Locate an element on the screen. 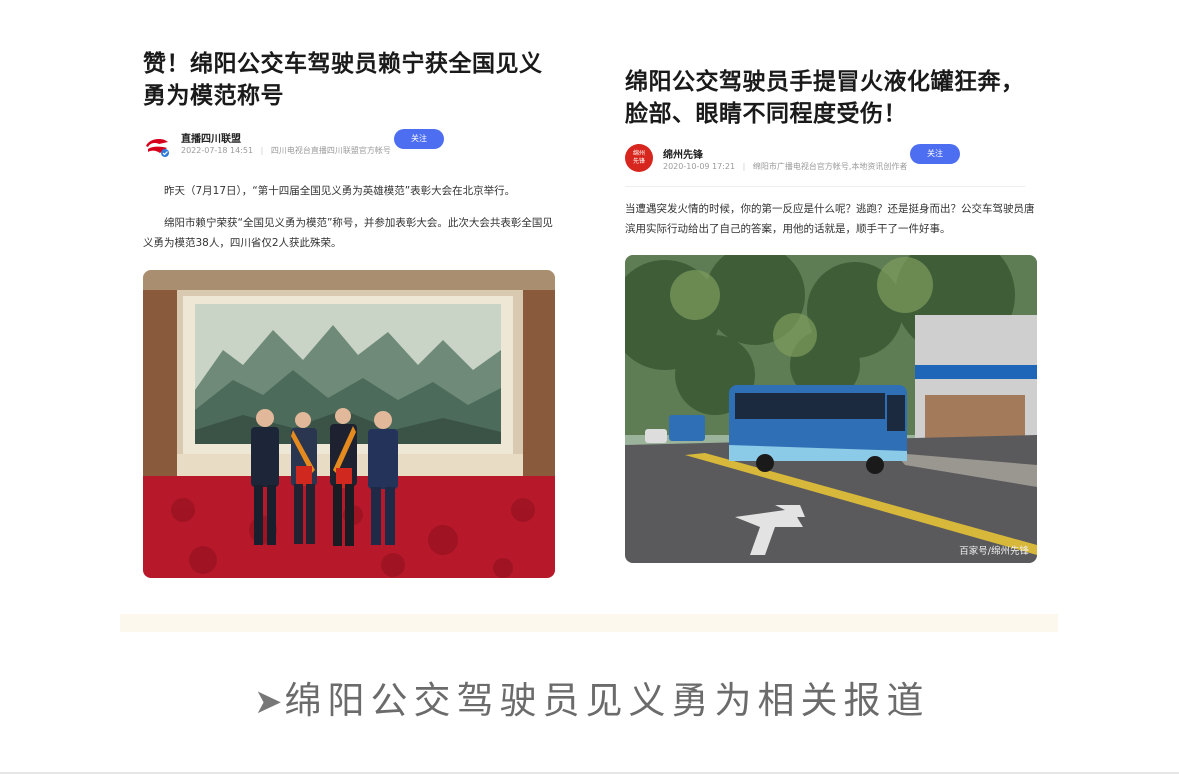  sichuan-live-logo-icon is located at coordinates (157, 147).